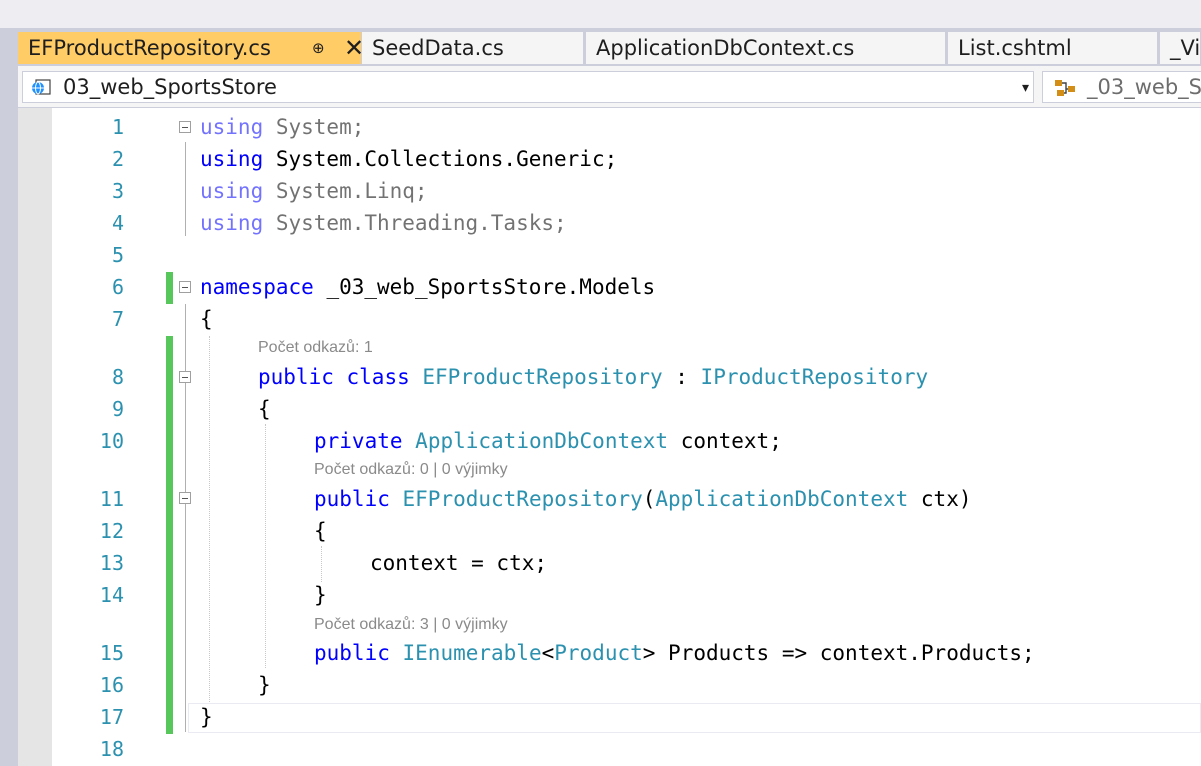 This screenshot has width=1201, height=766. I want to click on code-token: System.Linq;, so click(345, 191).